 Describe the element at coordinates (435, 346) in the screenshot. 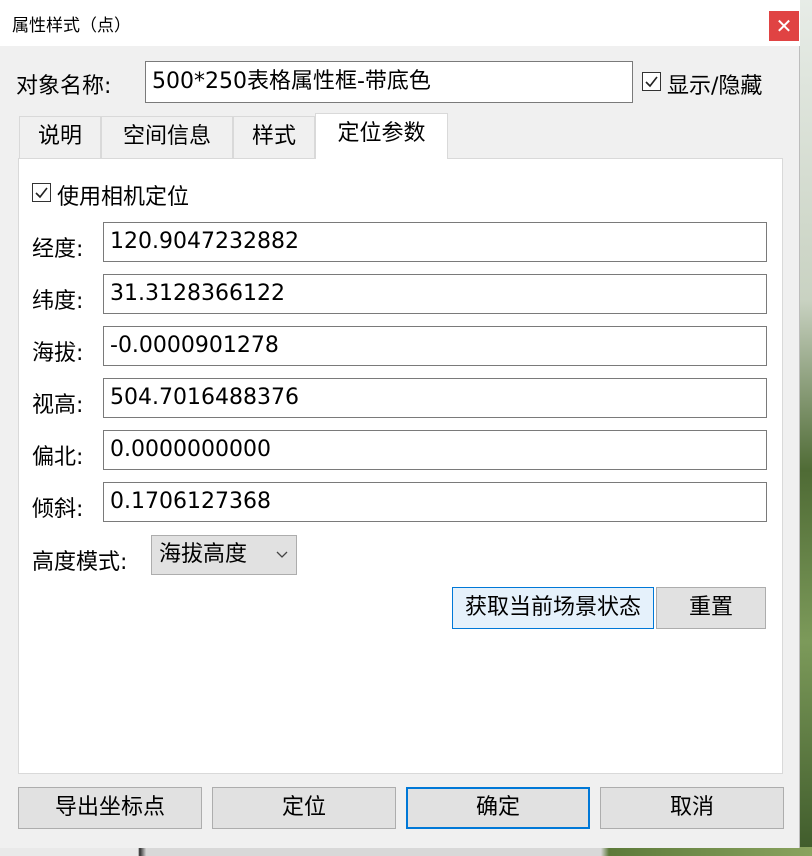

I see `elevation-input: -0.0000901278` at that location.